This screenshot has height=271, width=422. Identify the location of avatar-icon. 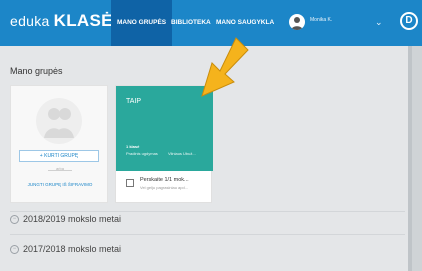
(297, 22).